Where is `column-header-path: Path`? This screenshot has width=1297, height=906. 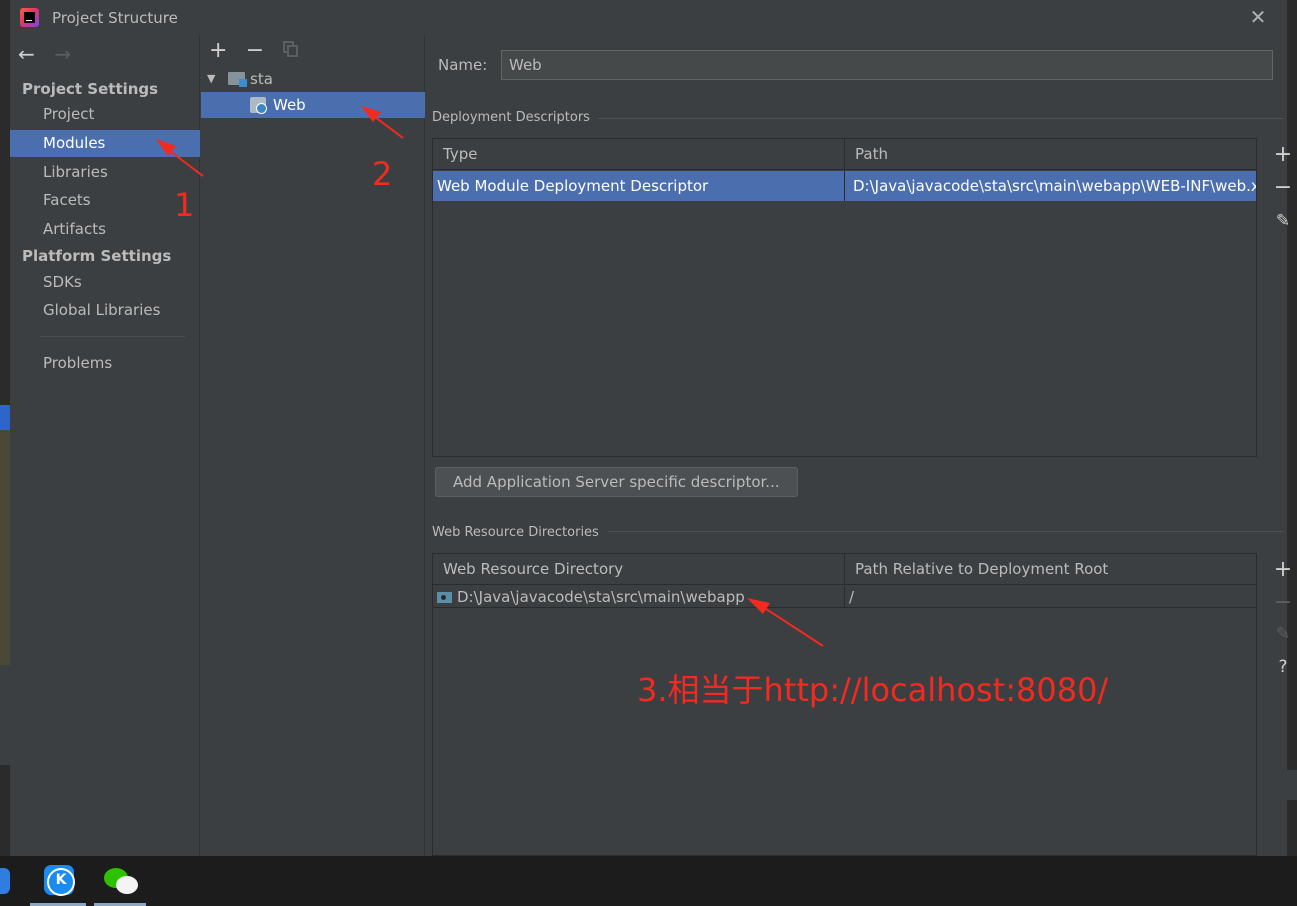
column-header-path: Path is located at coordinates (1051, 154).